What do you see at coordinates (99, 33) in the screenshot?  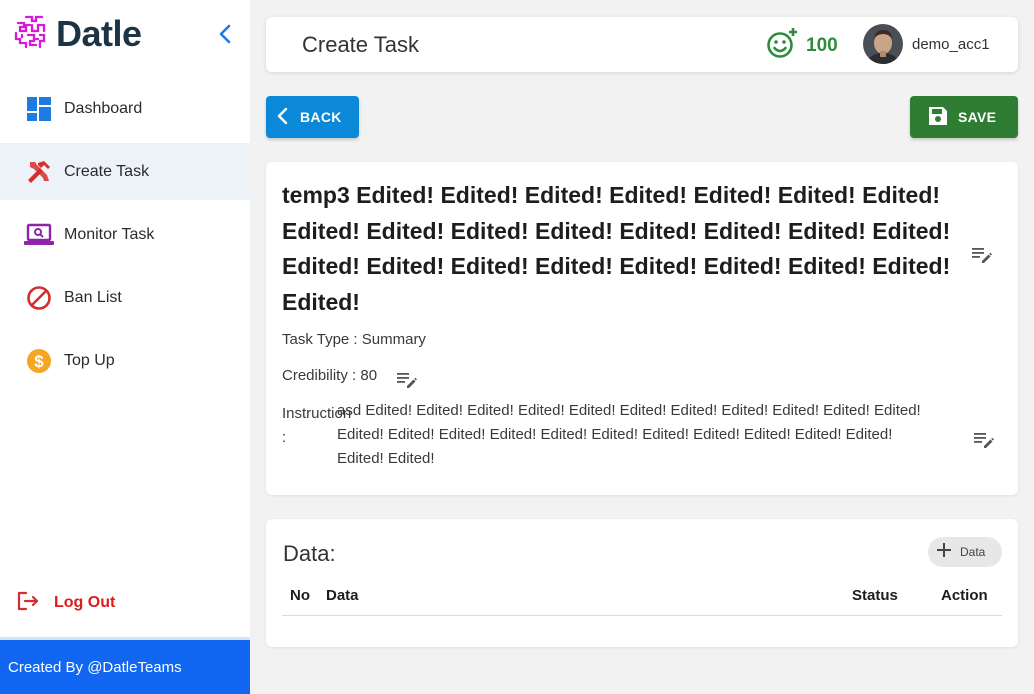 I see `app-name: Datle` at bounding box center [99, 33].